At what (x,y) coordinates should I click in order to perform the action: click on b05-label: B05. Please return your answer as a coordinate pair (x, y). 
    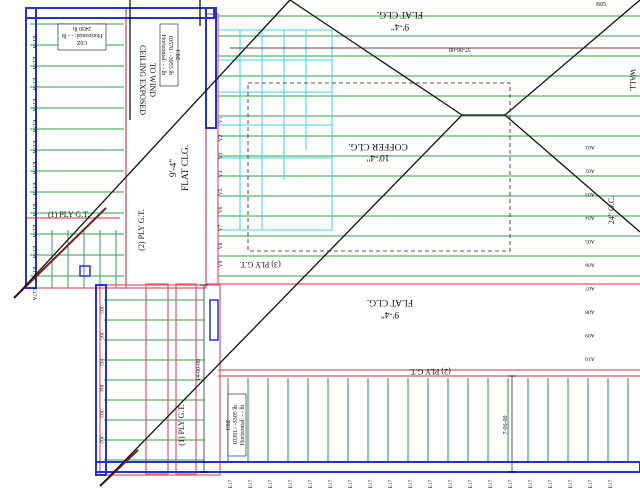
    Looking at the image, I should click on (601, 5).